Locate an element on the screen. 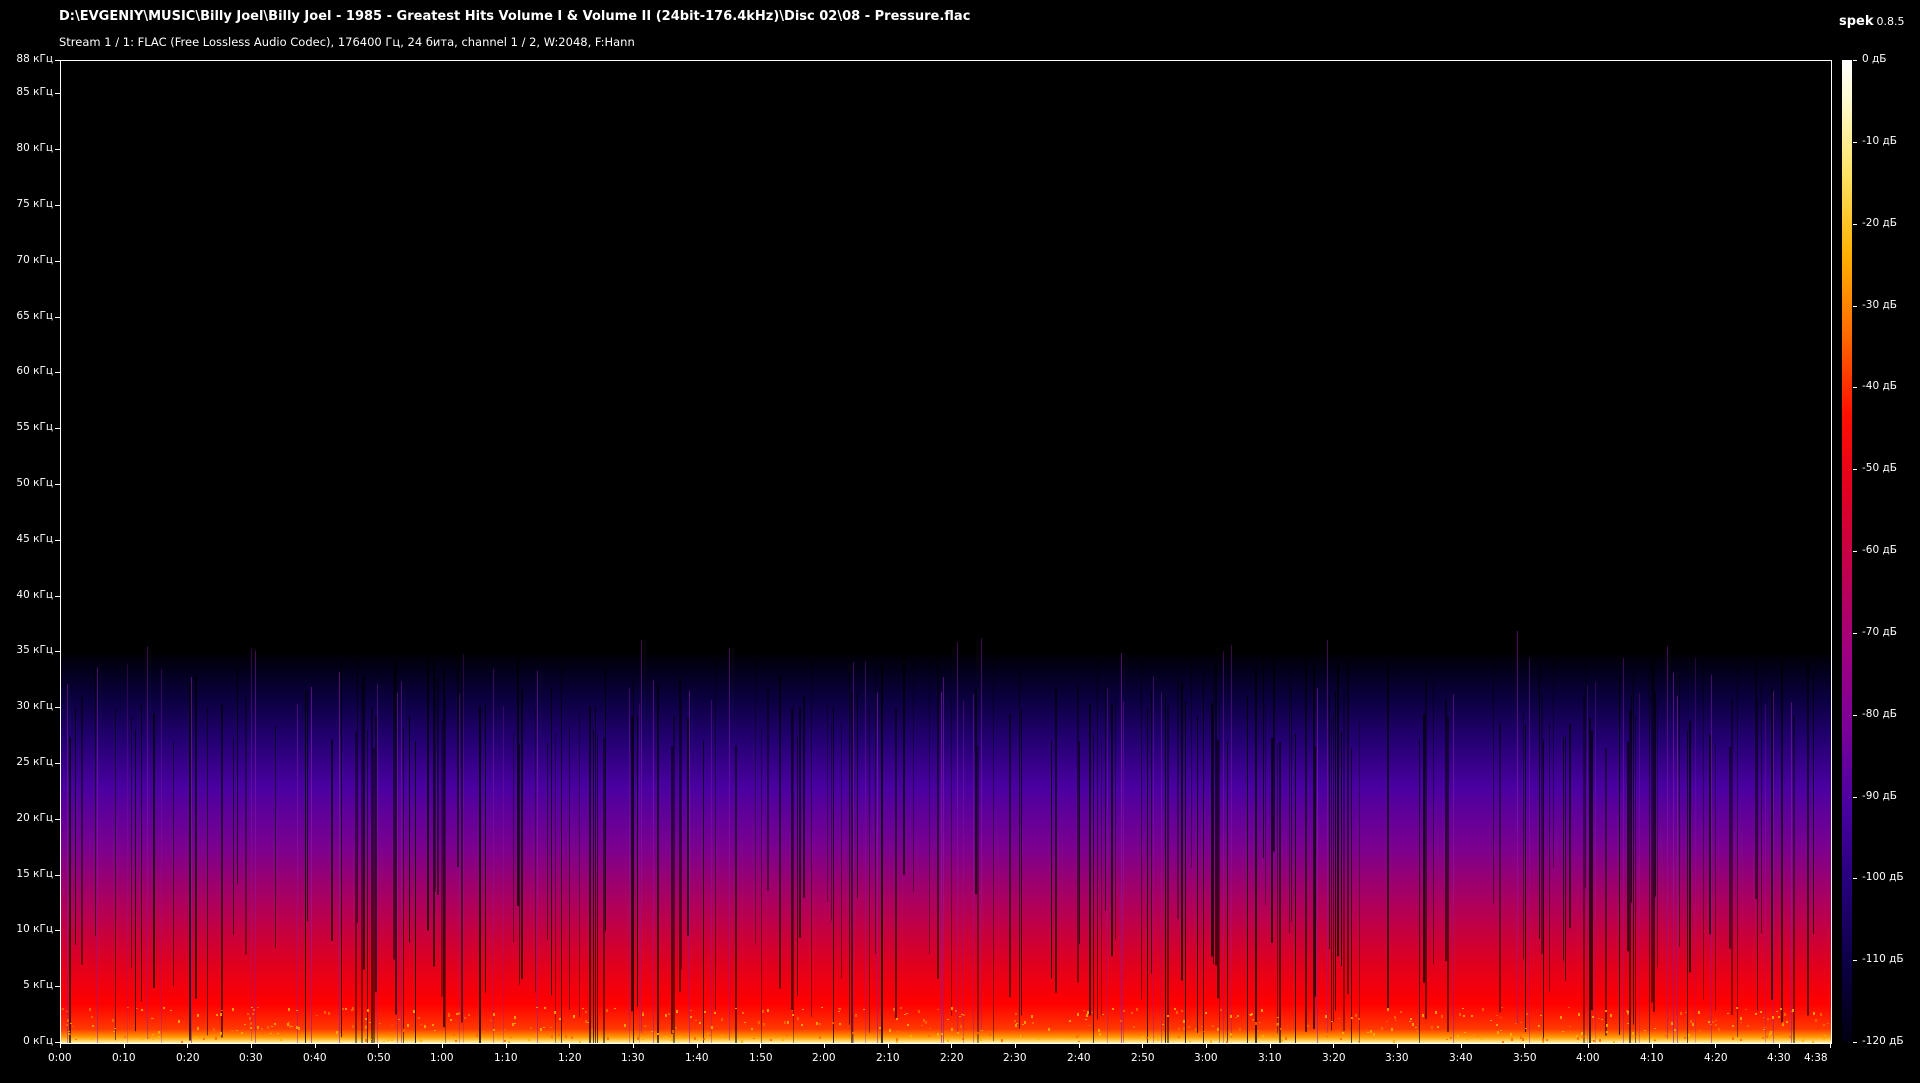 The width and height of the screenshot is (1920, 1083). colorbar-tick-label: -80 дБ is located at coordinates (1879, 714).